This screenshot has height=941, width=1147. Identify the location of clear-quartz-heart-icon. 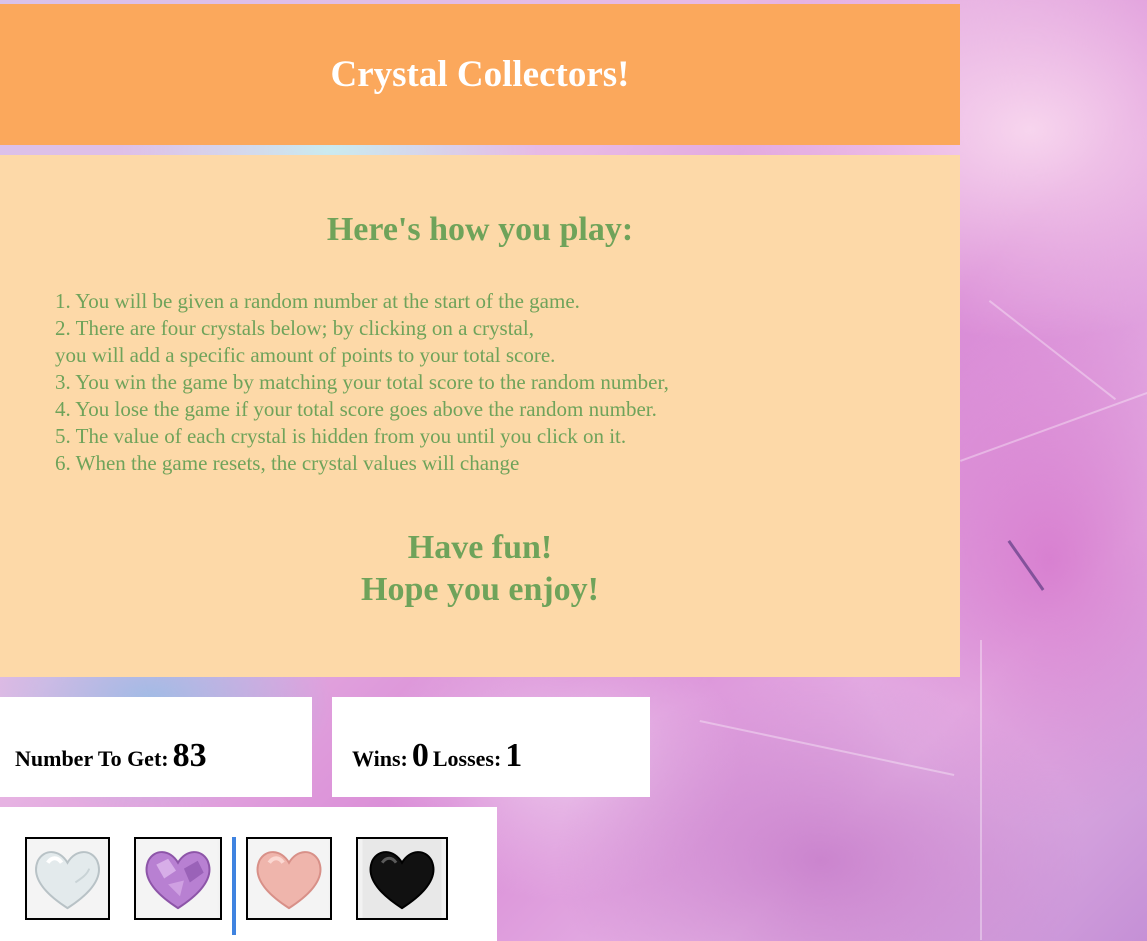
(67, 878).